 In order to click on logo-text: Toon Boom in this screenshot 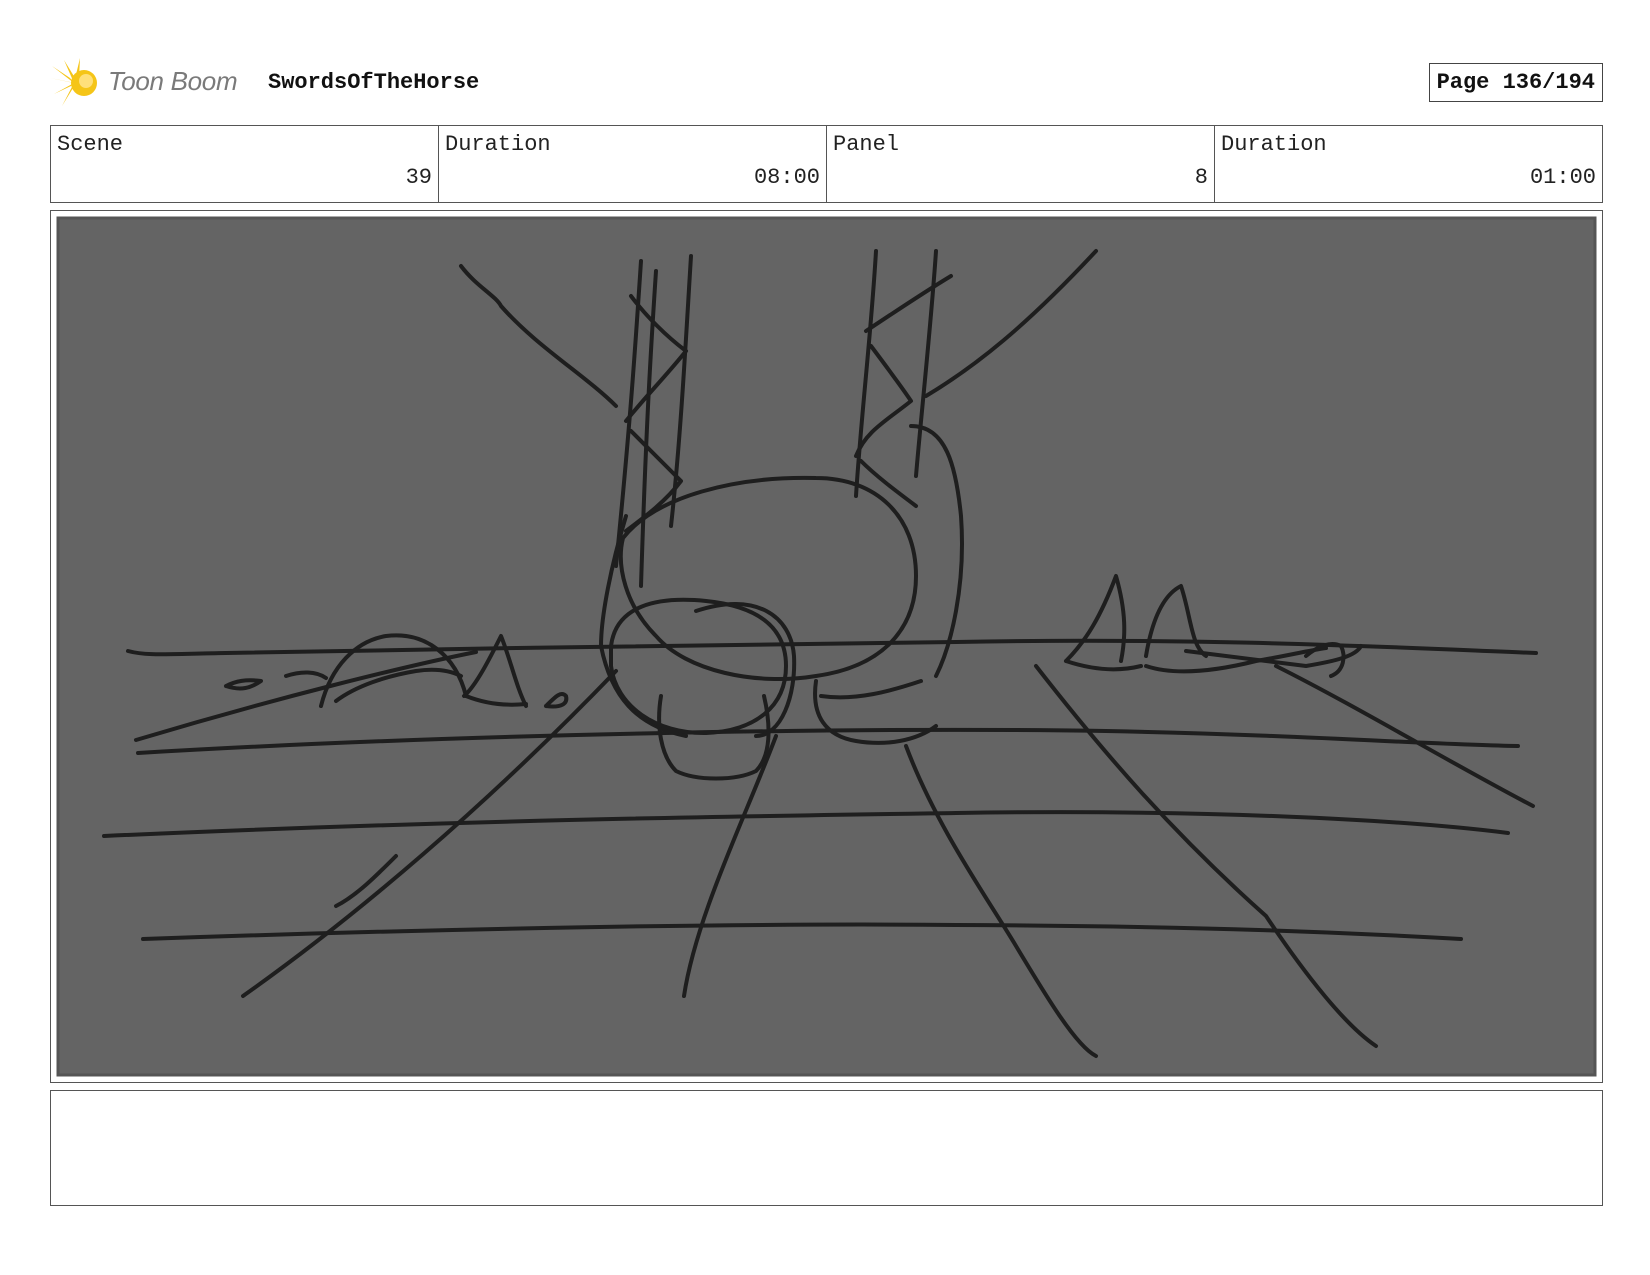, I will do `click(173, 81)`.